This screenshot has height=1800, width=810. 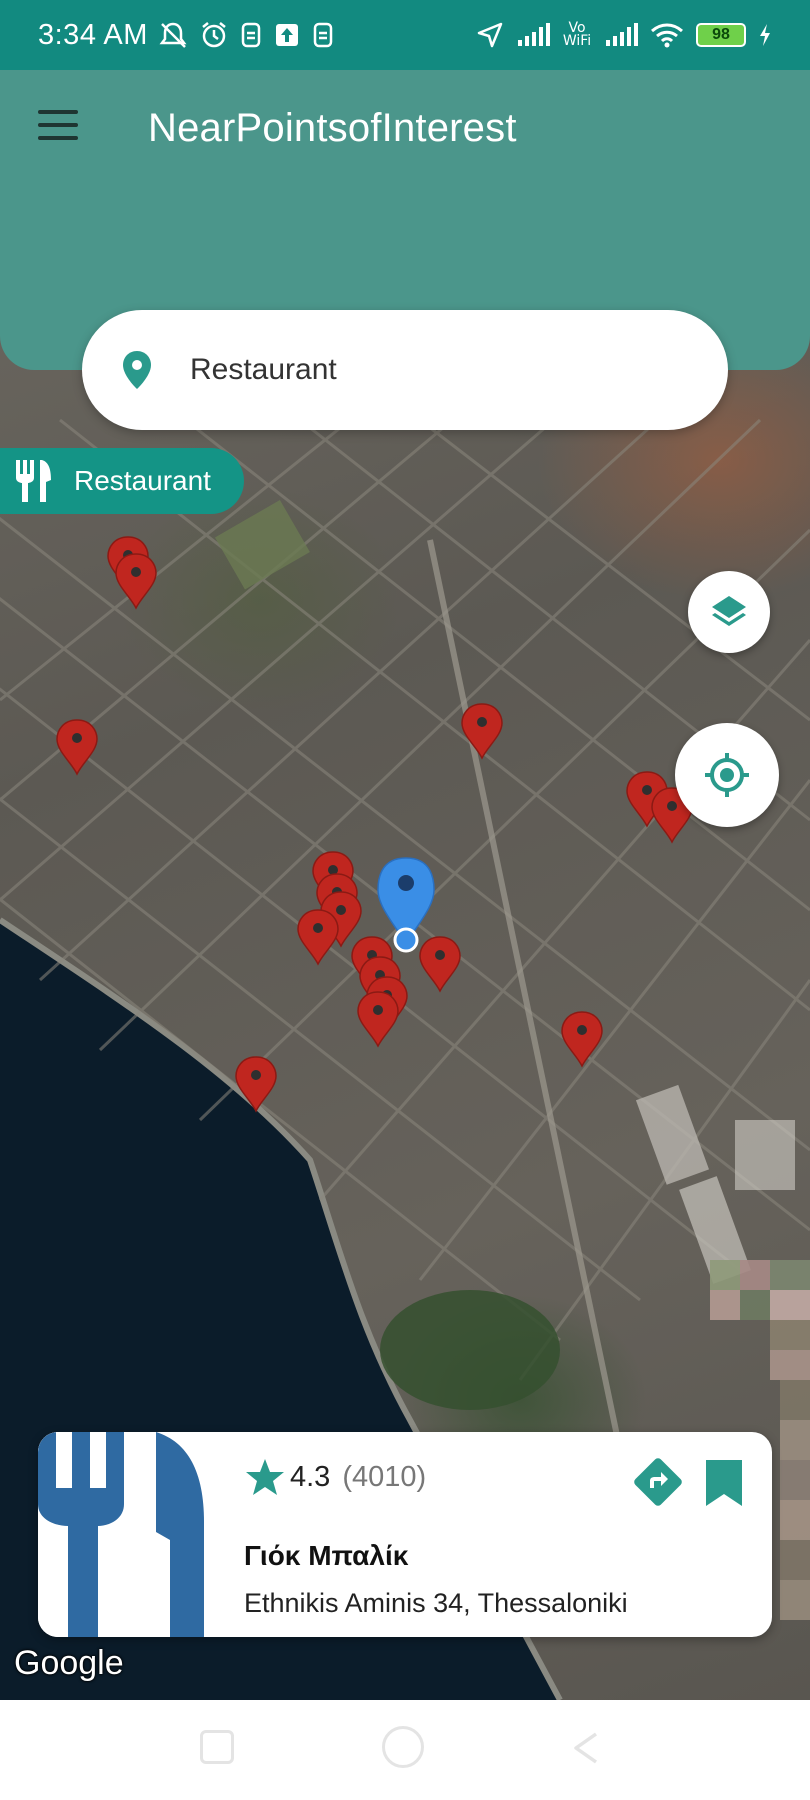 What do you see at coordinates (335, 1477) in the screenshot?
I see `rating-row: 4.3 (4010)` at bounding box center [335, 1477].